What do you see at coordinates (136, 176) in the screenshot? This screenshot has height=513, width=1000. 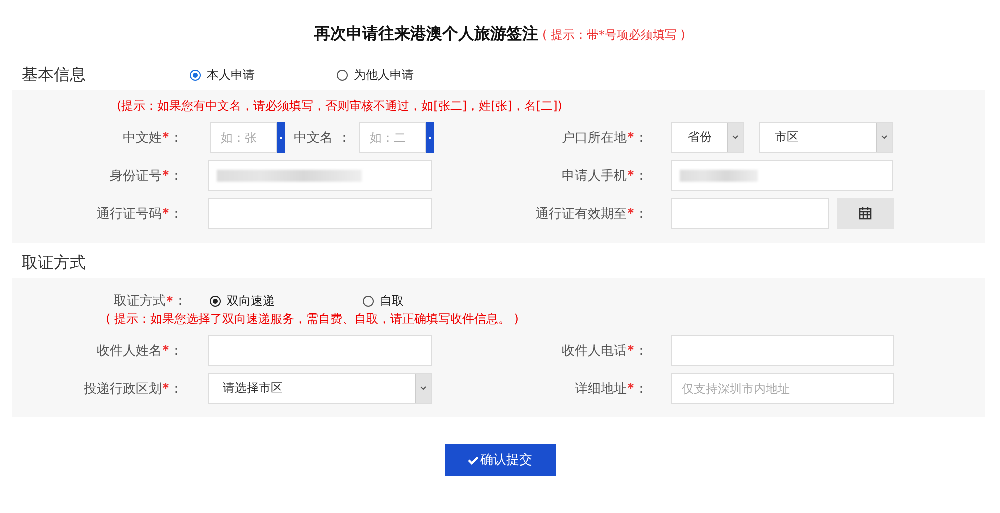 I see `field-label: 身份证号` at bounding box center [136, 176].